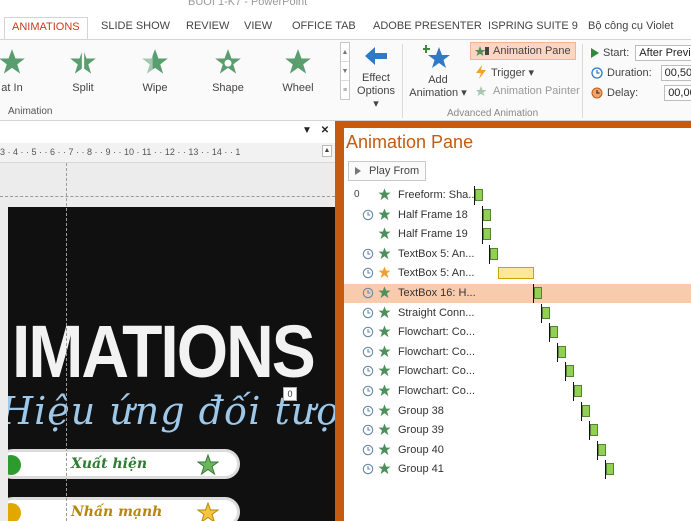 The width and height of the screenshot is (691, 521). I want to click on tab-violet-tools: Bộ công cụ Violet, so click(630, 26).